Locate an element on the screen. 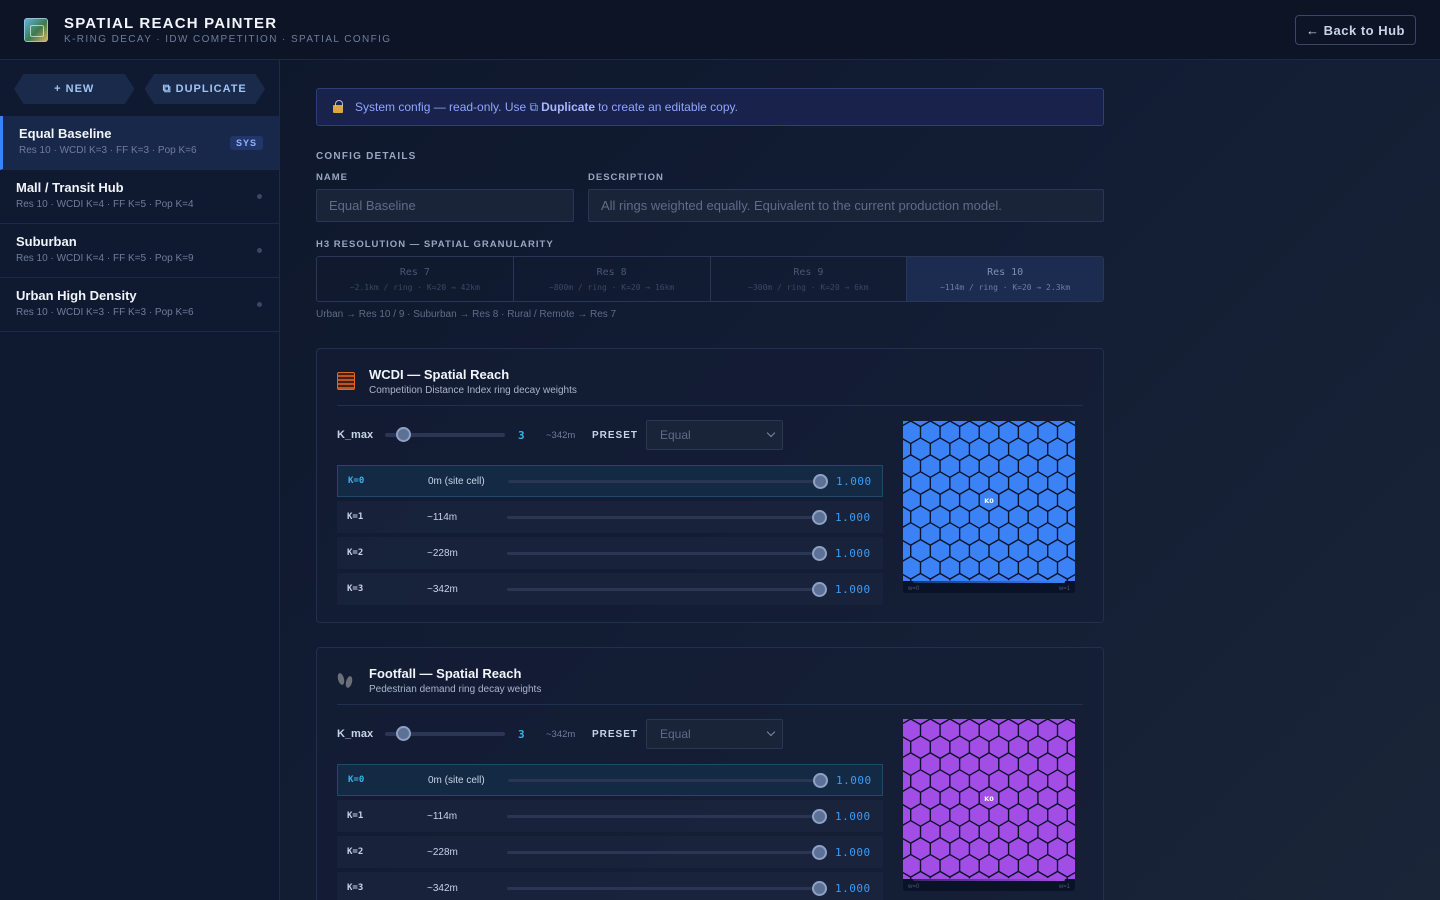  resolution-name: Res 9 is located at coordinates (808, 272).